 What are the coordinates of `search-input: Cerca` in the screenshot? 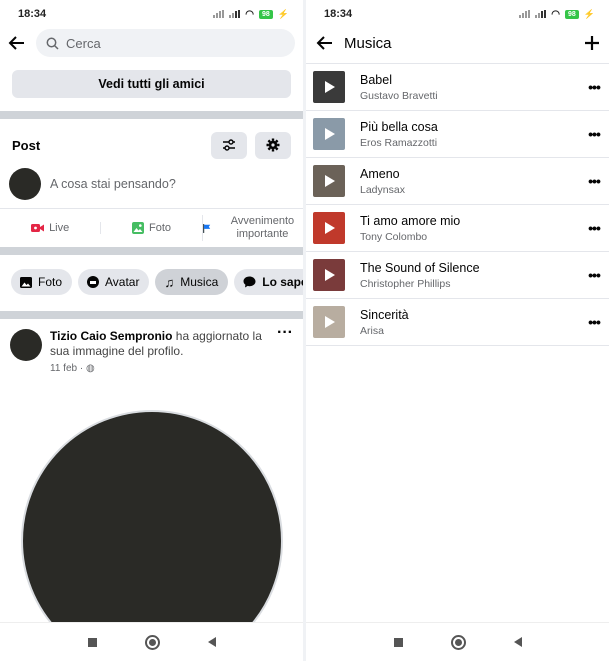 It's located at (165, 43).